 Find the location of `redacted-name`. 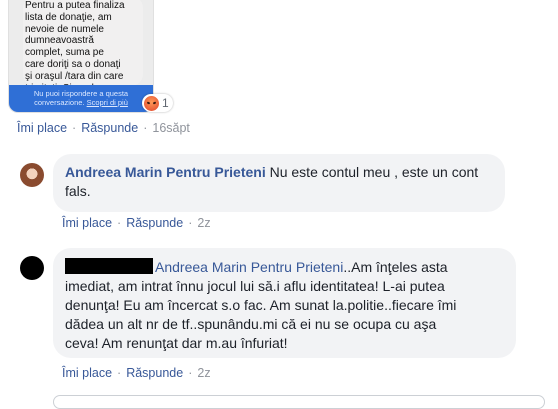

redacted-name is located at coordinates (109, 266).